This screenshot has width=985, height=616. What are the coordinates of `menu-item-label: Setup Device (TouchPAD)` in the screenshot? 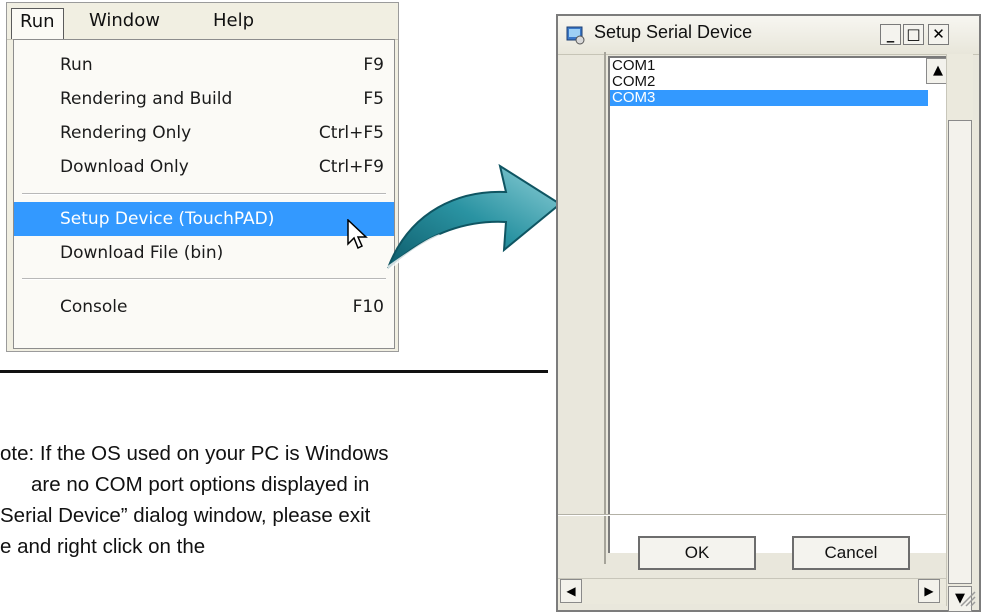 It's located at (167, 219).